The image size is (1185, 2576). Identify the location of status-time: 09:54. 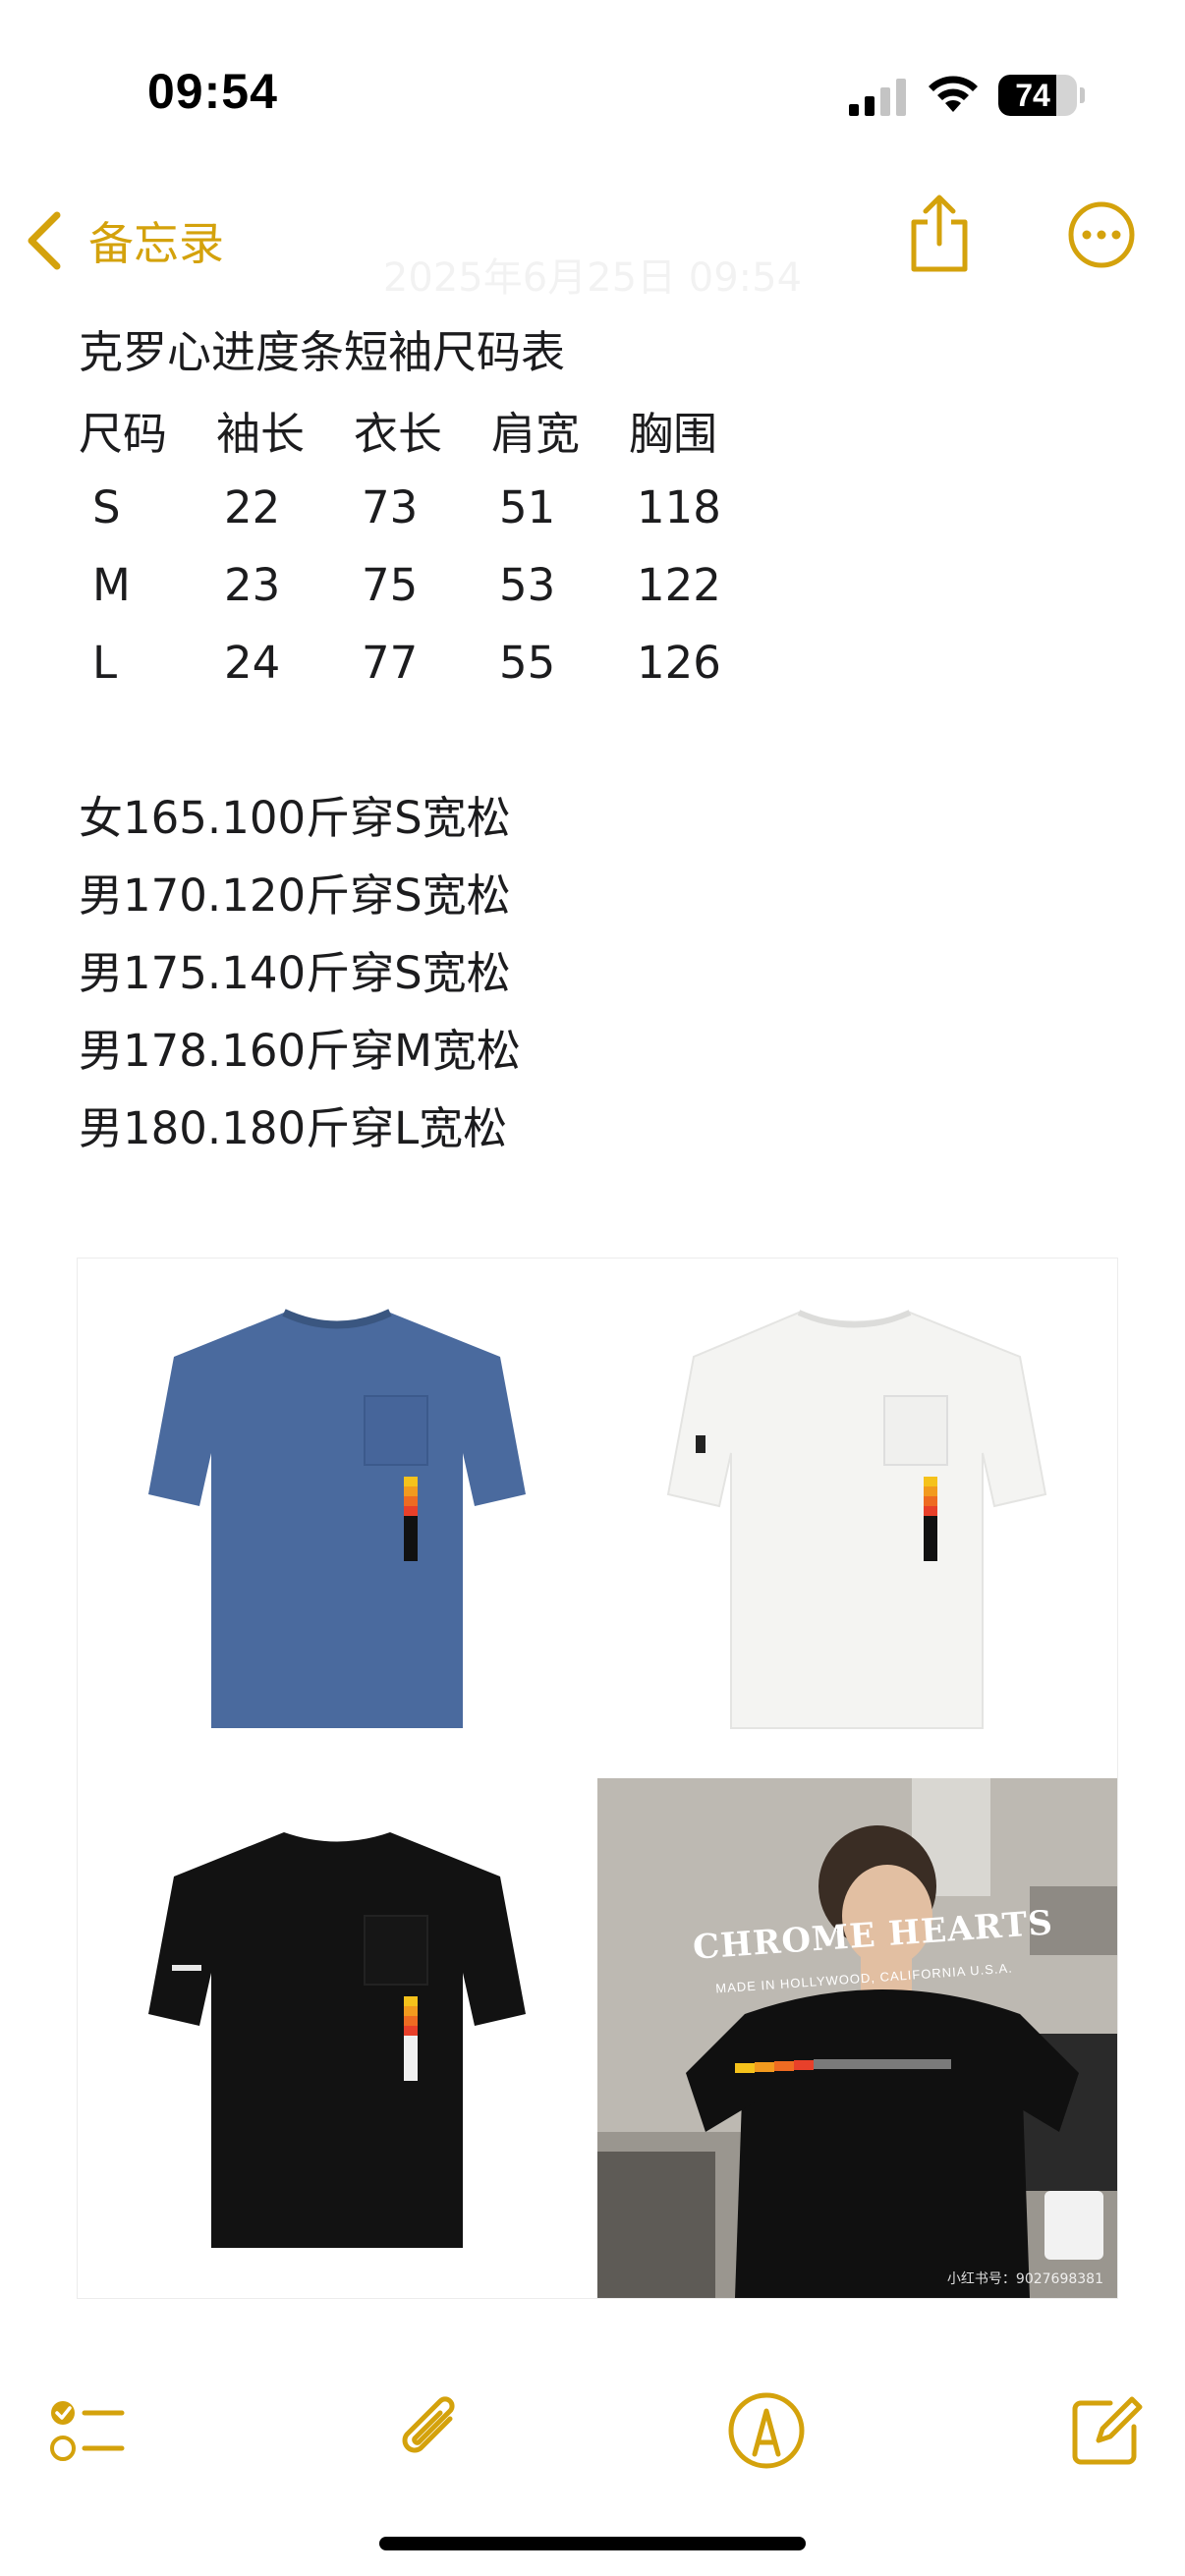
(213, 91).